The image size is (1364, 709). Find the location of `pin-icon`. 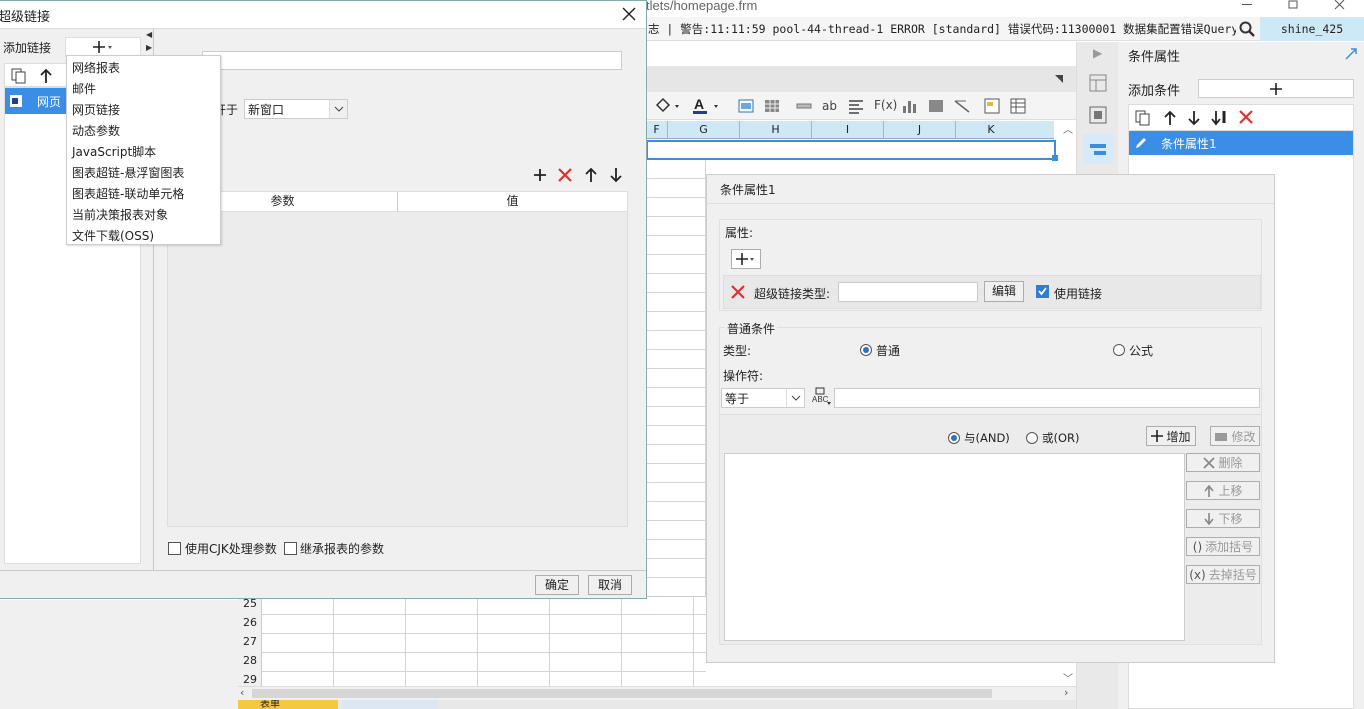

pin-icon is located at coordinates (1351, 54).